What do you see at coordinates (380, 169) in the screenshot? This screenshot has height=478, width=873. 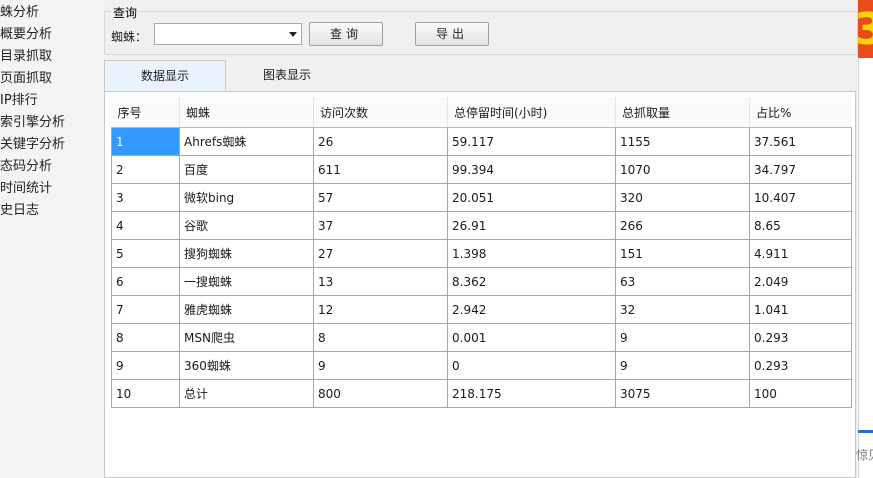 I see `table-cell: 611` at bounding box center [380, 169].